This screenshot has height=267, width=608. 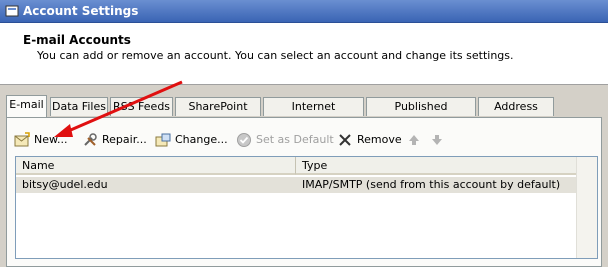 I want to click on new-mail-icon, so click(x=22, y=139).